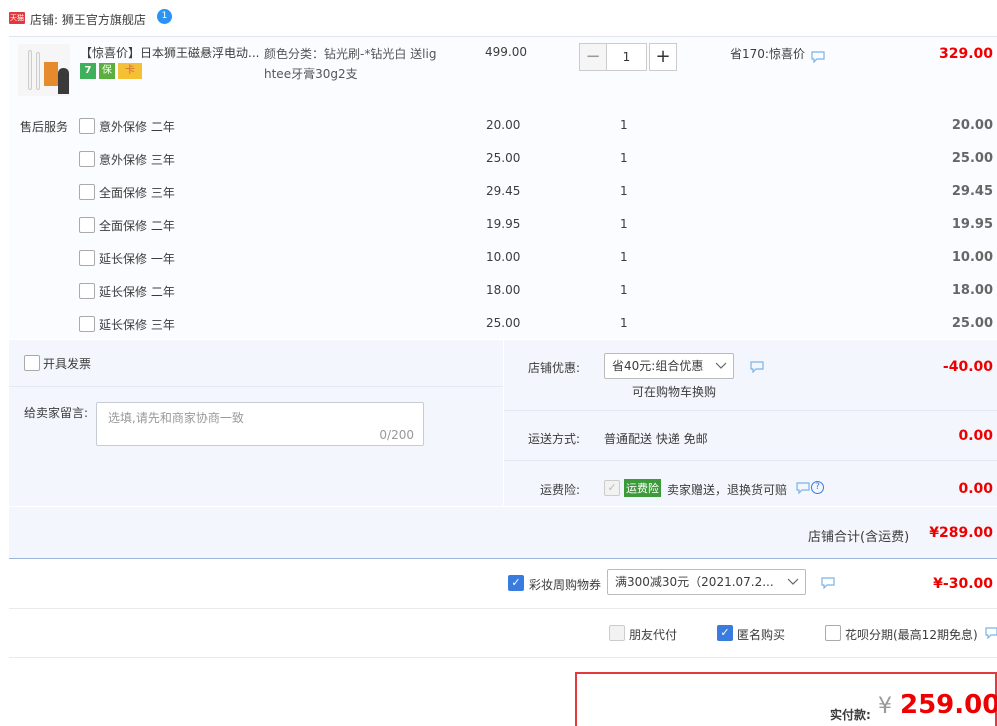  Describe the element at coordinates (911, 635) in the screenshot. I see `huabei-label: 花呗分期(最高12期免息)` at that location.